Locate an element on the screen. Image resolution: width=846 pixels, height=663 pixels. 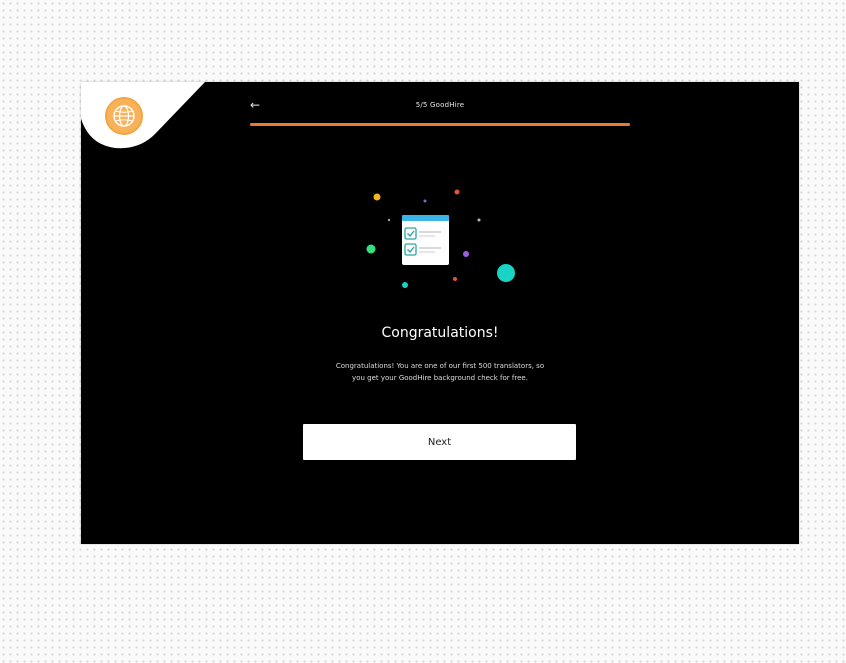
badge-shape is located at coordinates (143, 117).